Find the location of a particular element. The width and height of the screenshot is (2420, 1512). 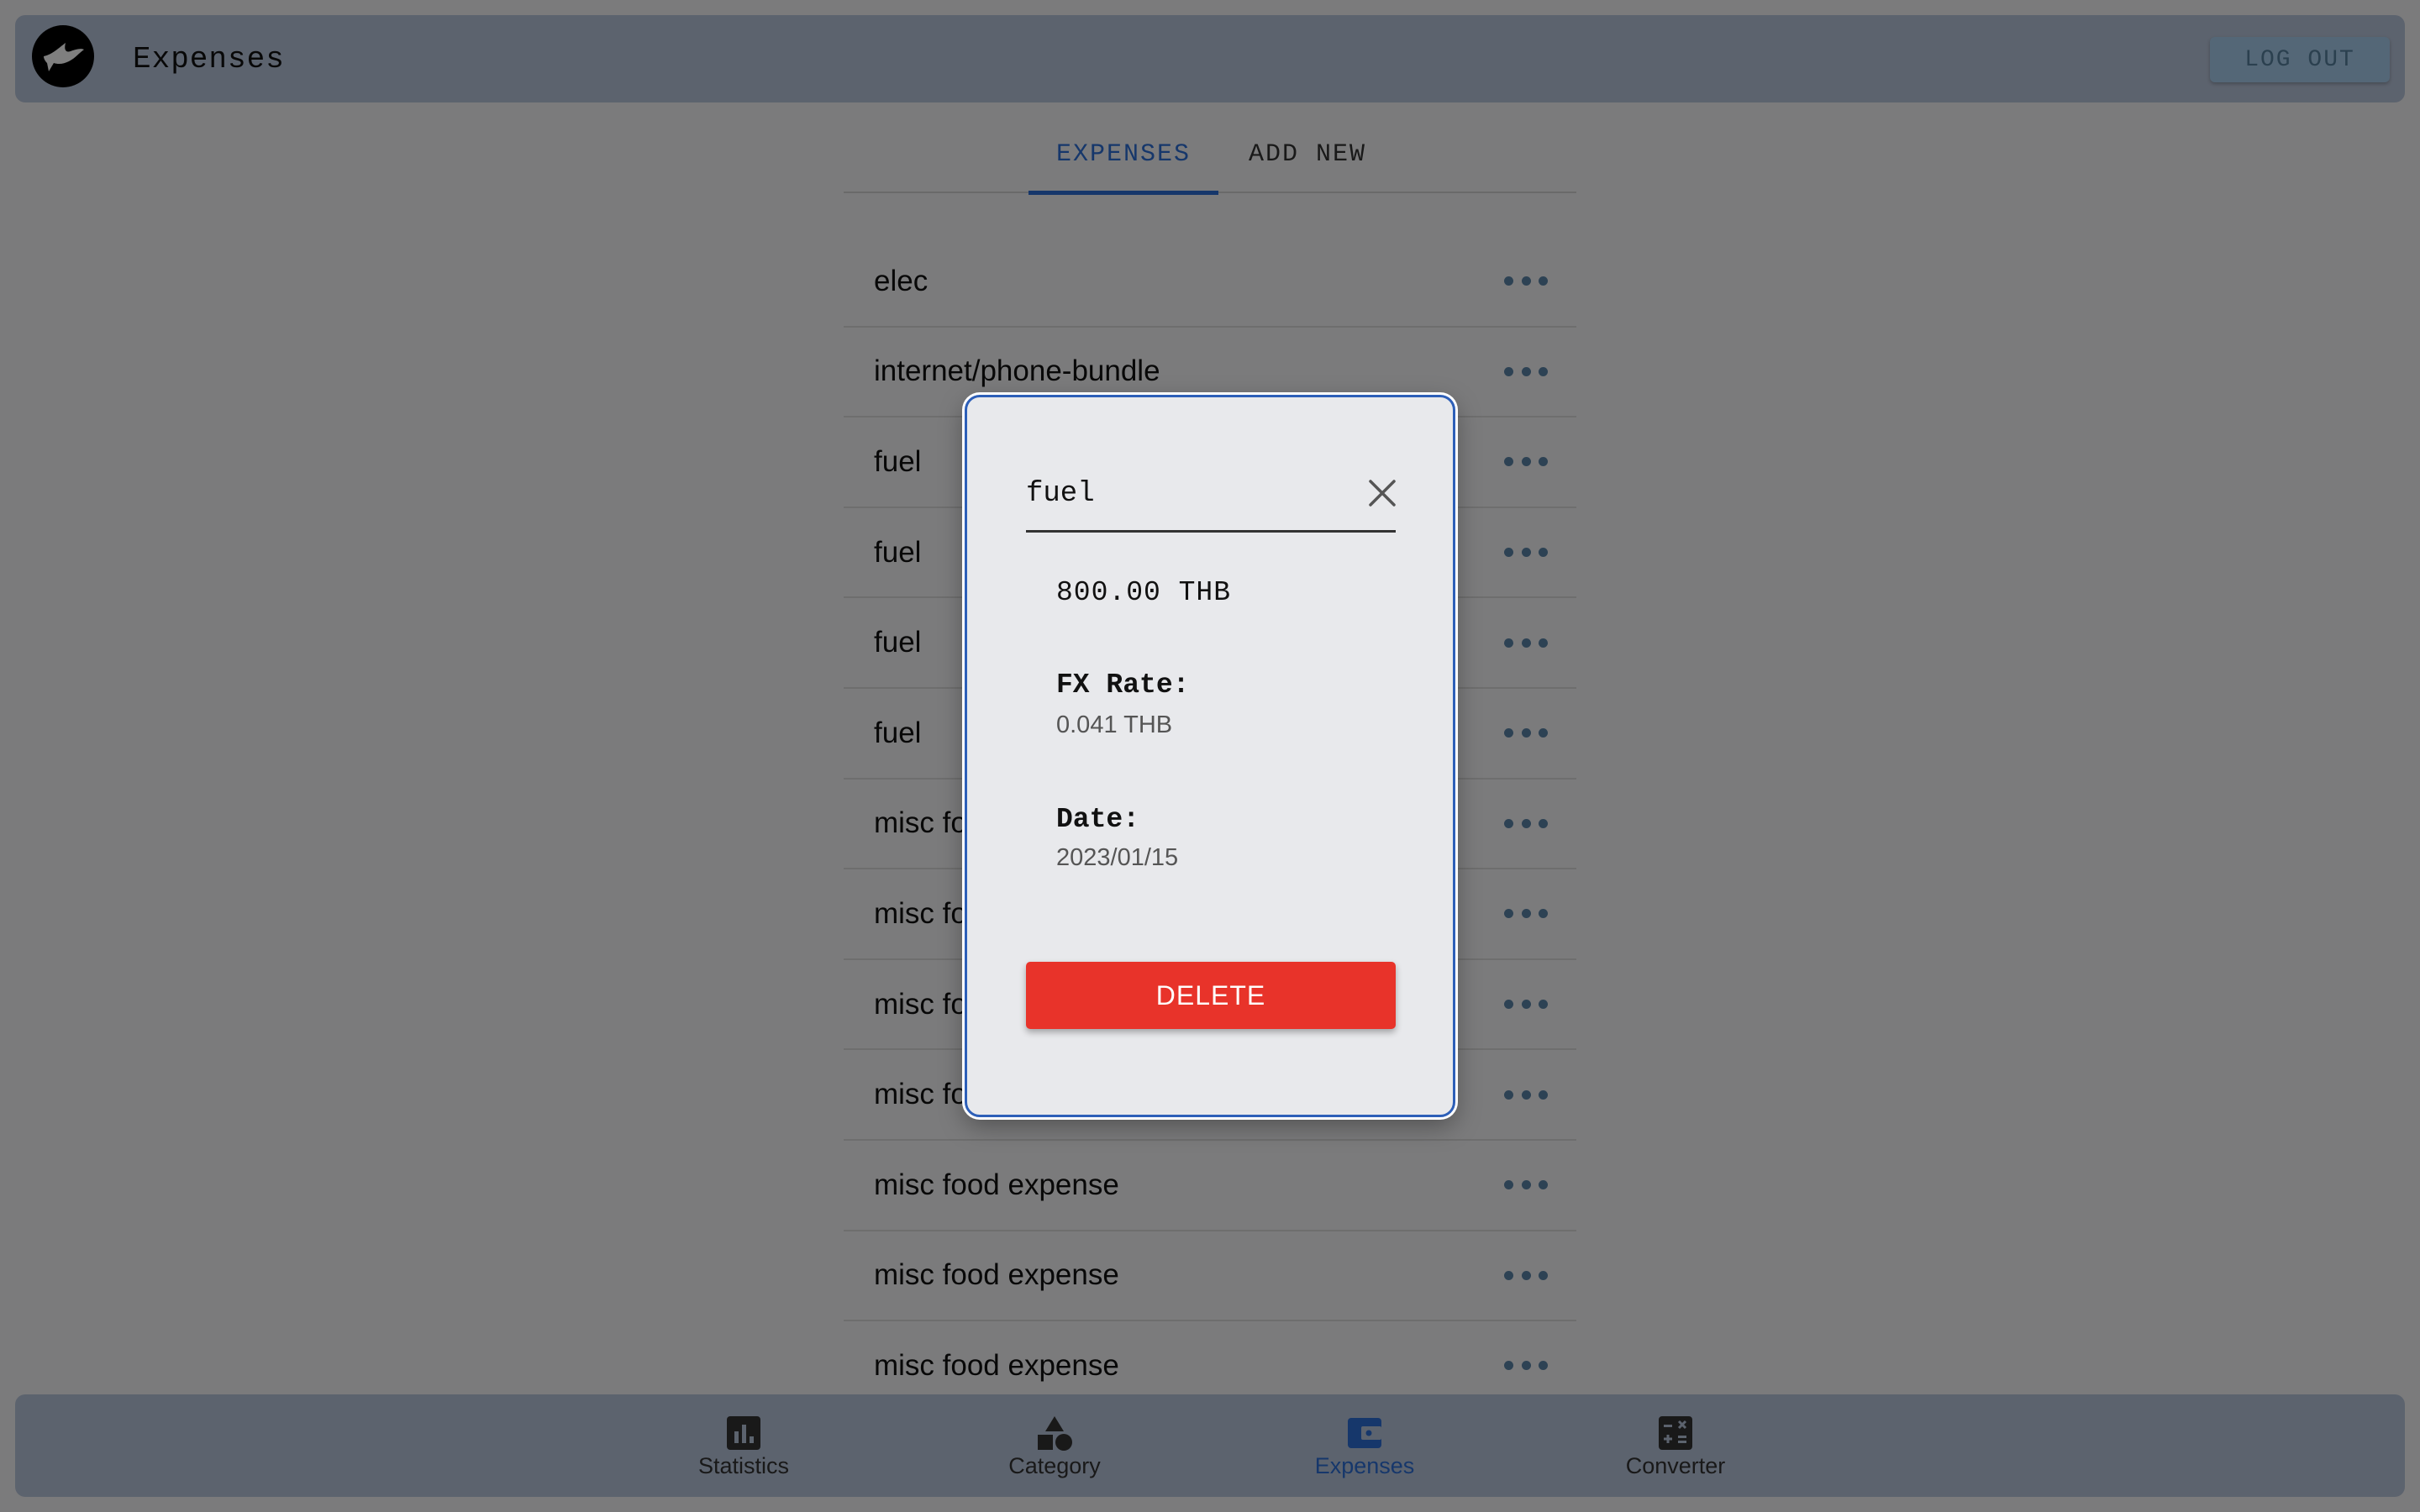

title-divider is located at coordinates (1211, 531).